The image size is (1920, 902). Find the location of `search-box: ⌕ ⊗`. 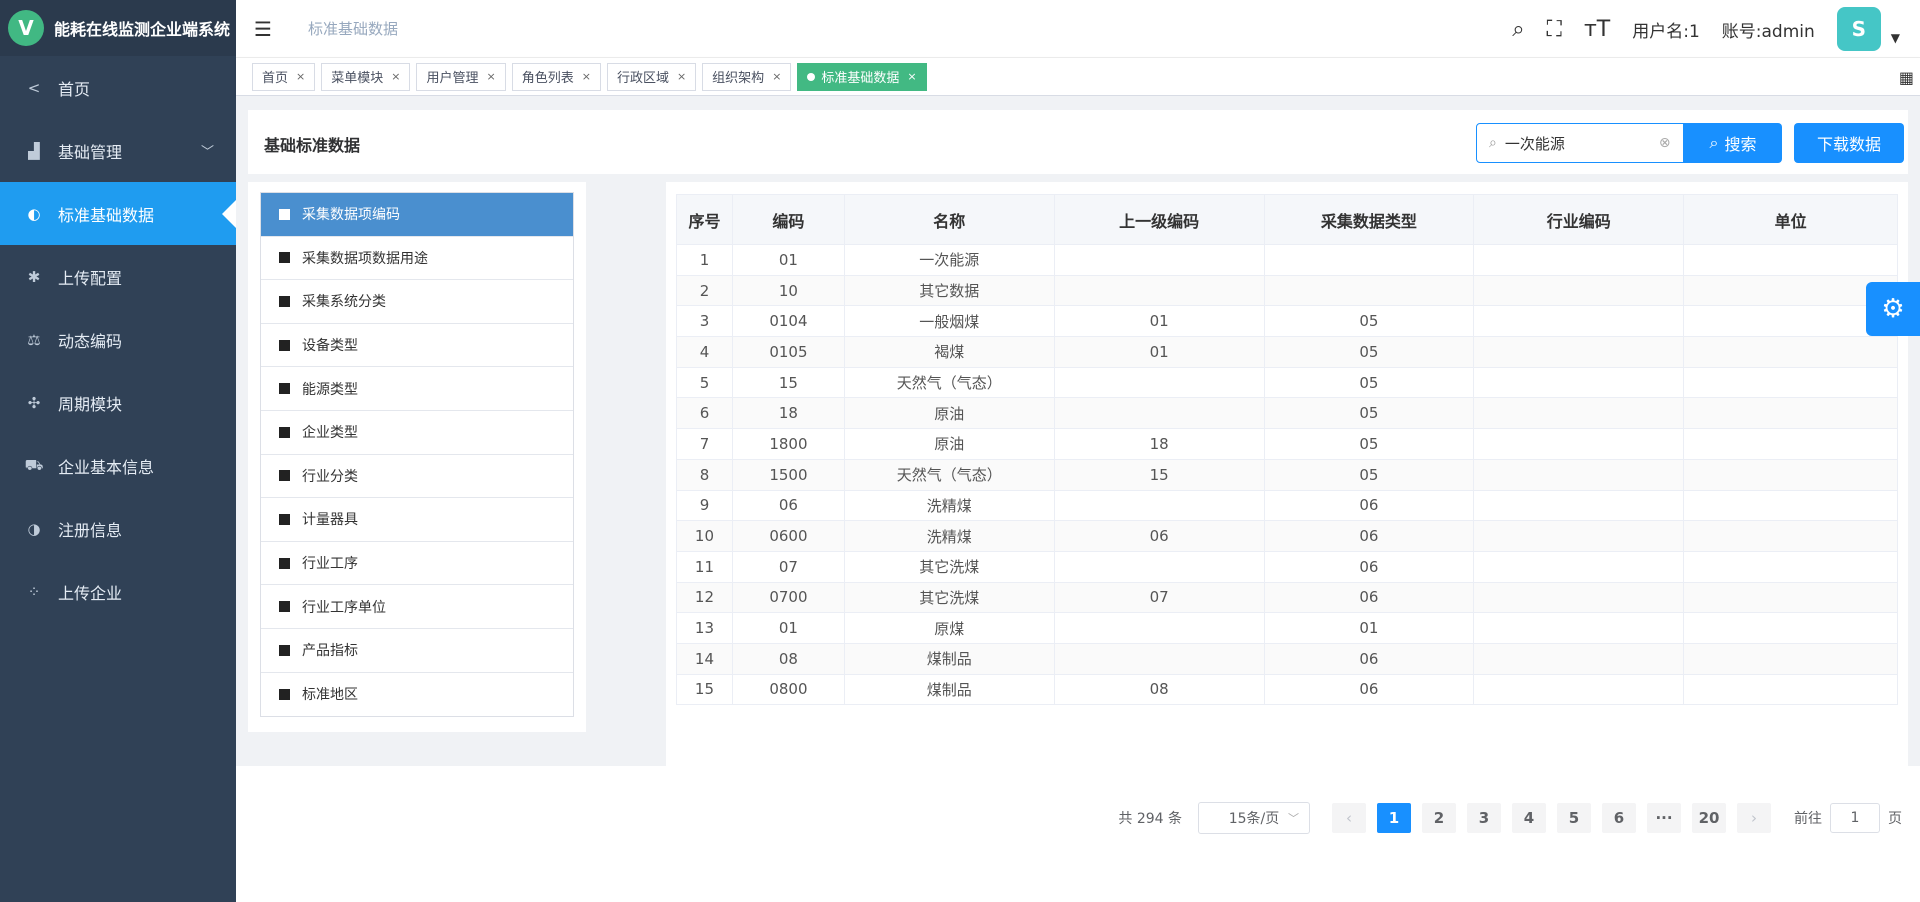

search-box: ⌕ ⊗ is located at coordinates (1580, 143).